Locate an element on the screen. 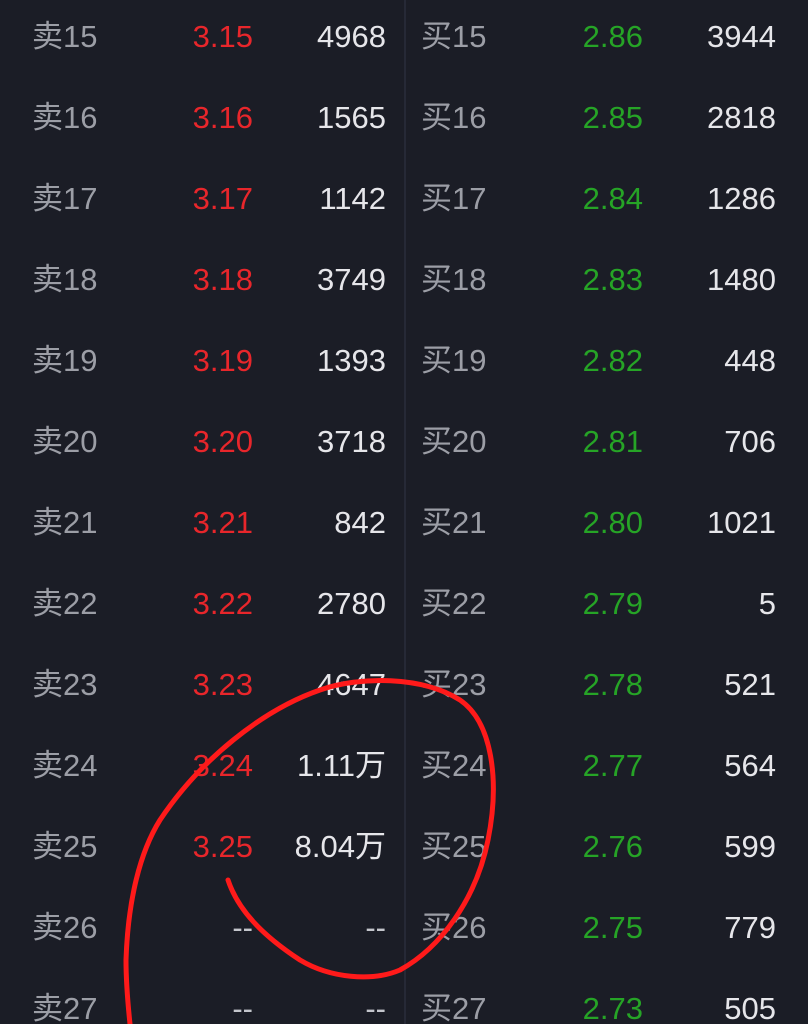 The width and height of the screenshot is (808, 1024). bid-volume: 1286 is located at coordinates (741, 198).